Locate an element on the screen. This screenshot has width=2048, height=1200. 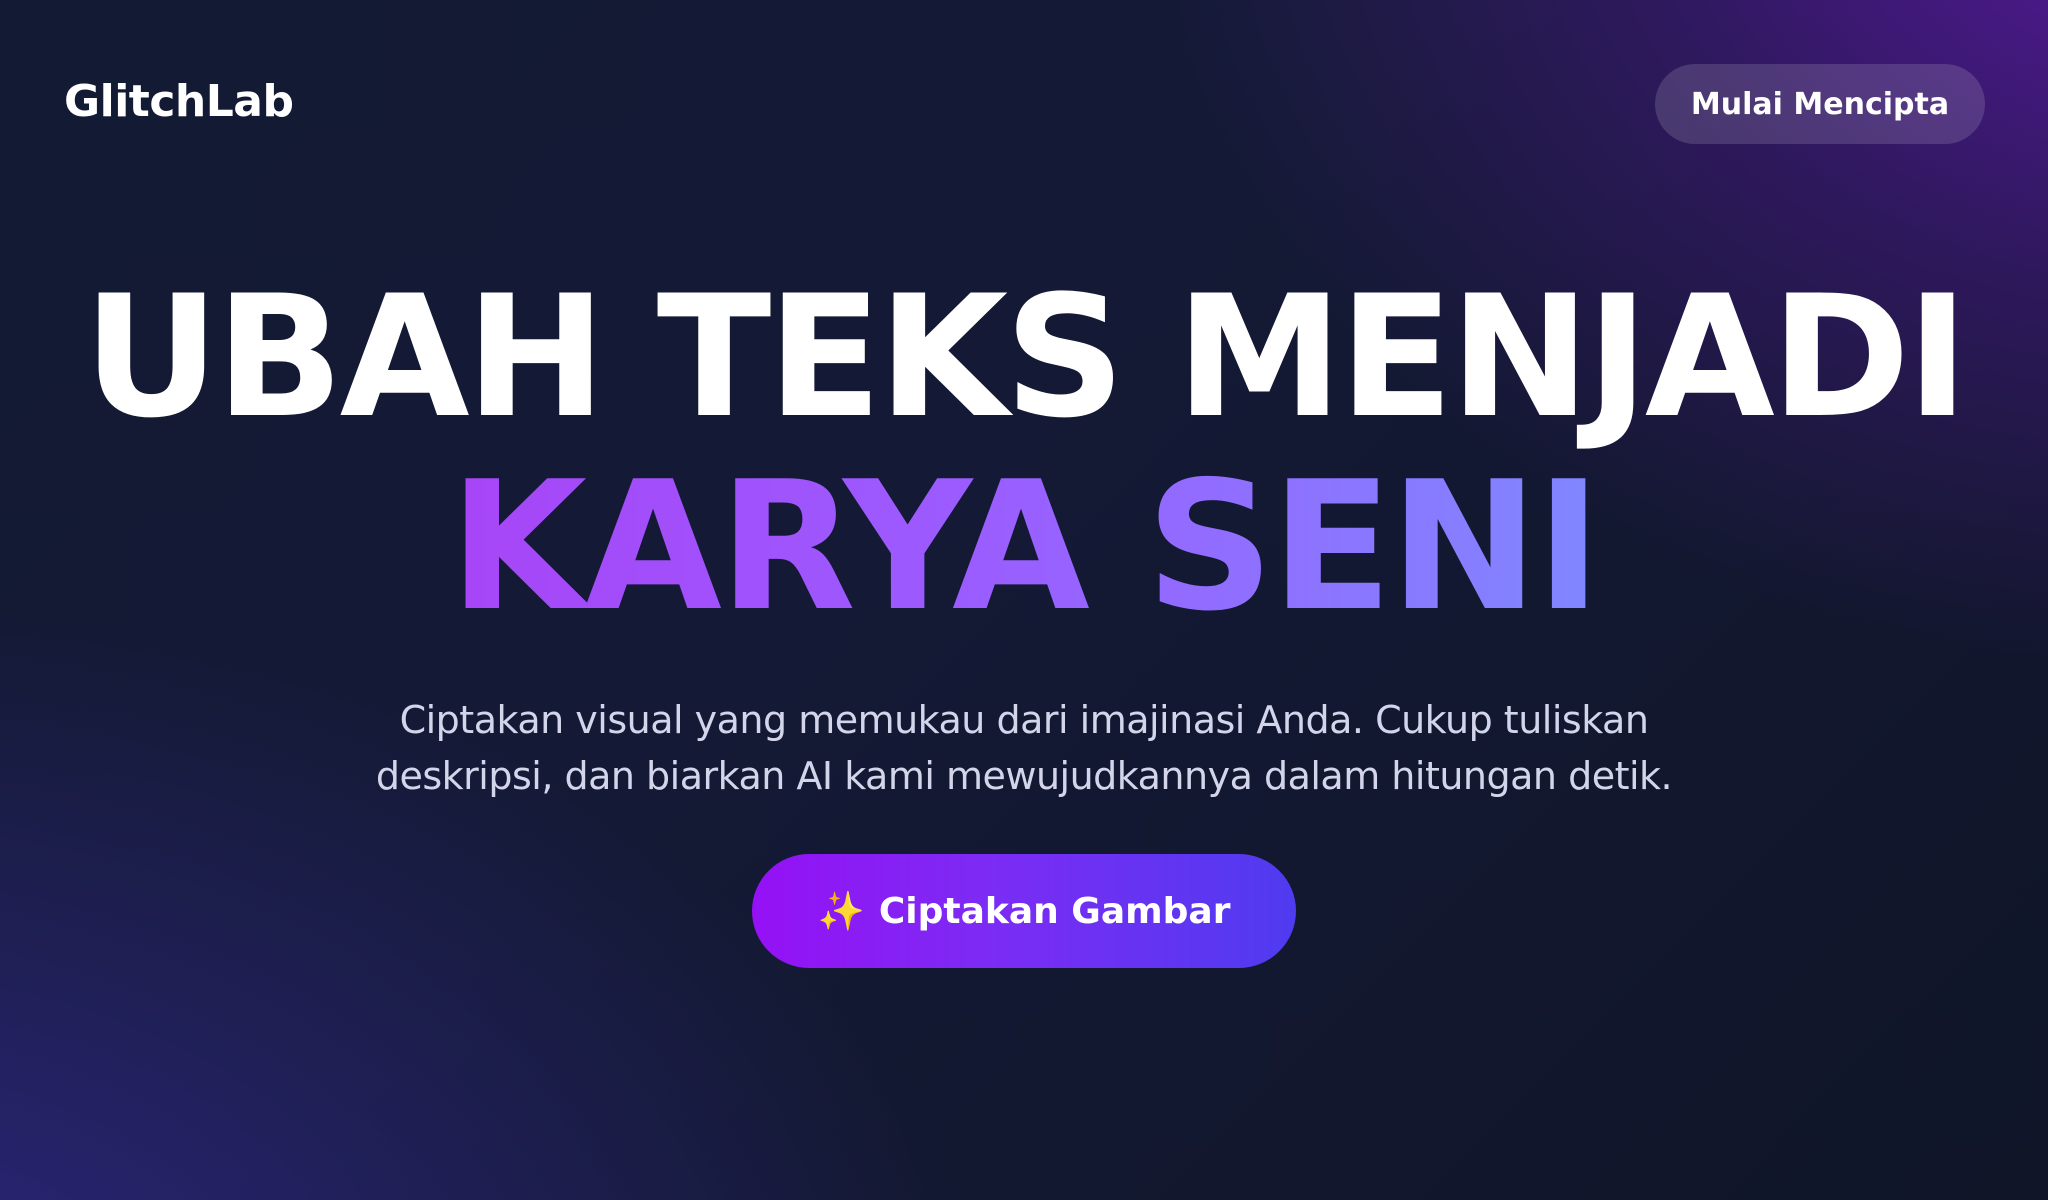
brand-logo: GlitchLab is located at coordinates (179, 102).